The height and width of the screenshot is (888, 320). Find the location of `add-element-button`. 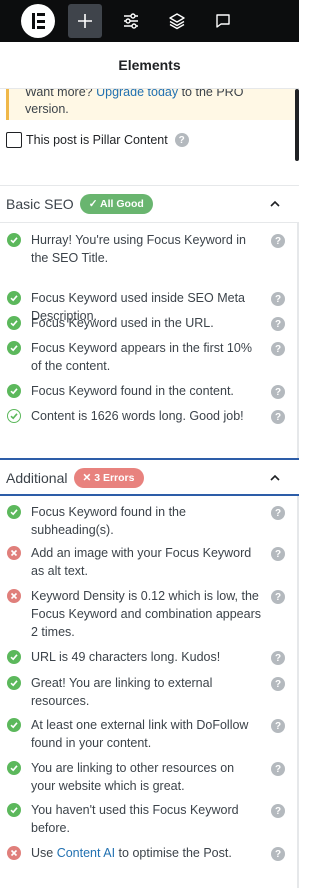

add-element-button is located at coordinates (85, 21).